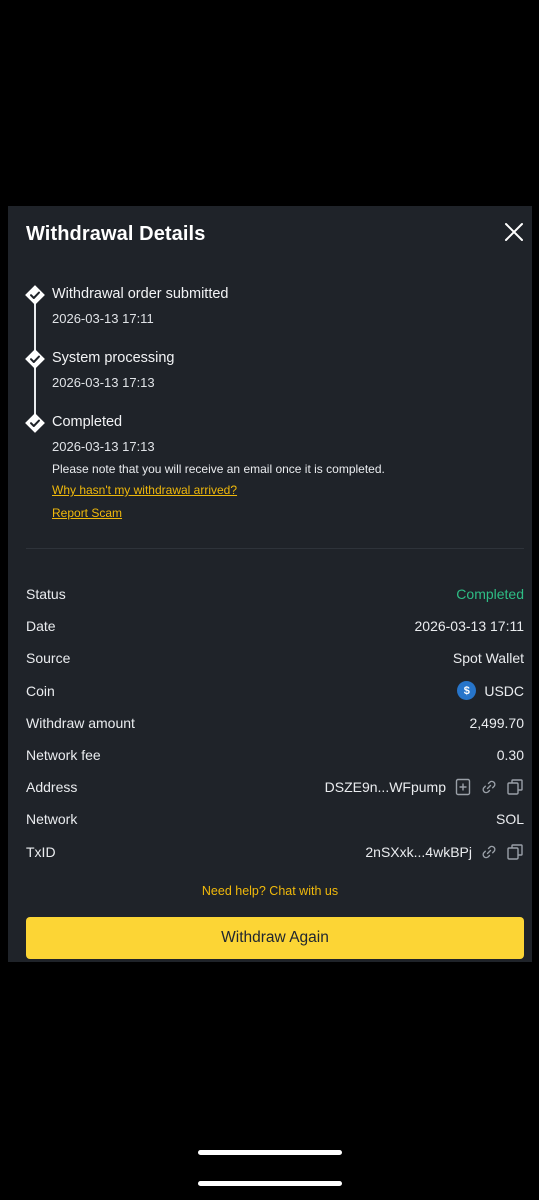 The width and height of the screenshot is (539, 1200). Describe the element at coordinates (63, 755) in the screenshot. I see `fee-label: Network fee` at that location.